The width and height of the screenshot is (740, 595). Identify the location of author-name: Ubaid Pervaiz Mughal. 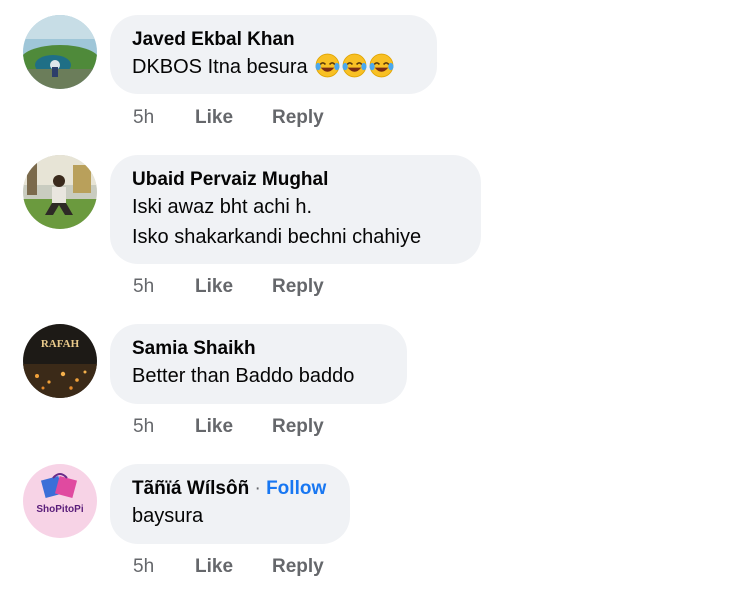
(295, 180).